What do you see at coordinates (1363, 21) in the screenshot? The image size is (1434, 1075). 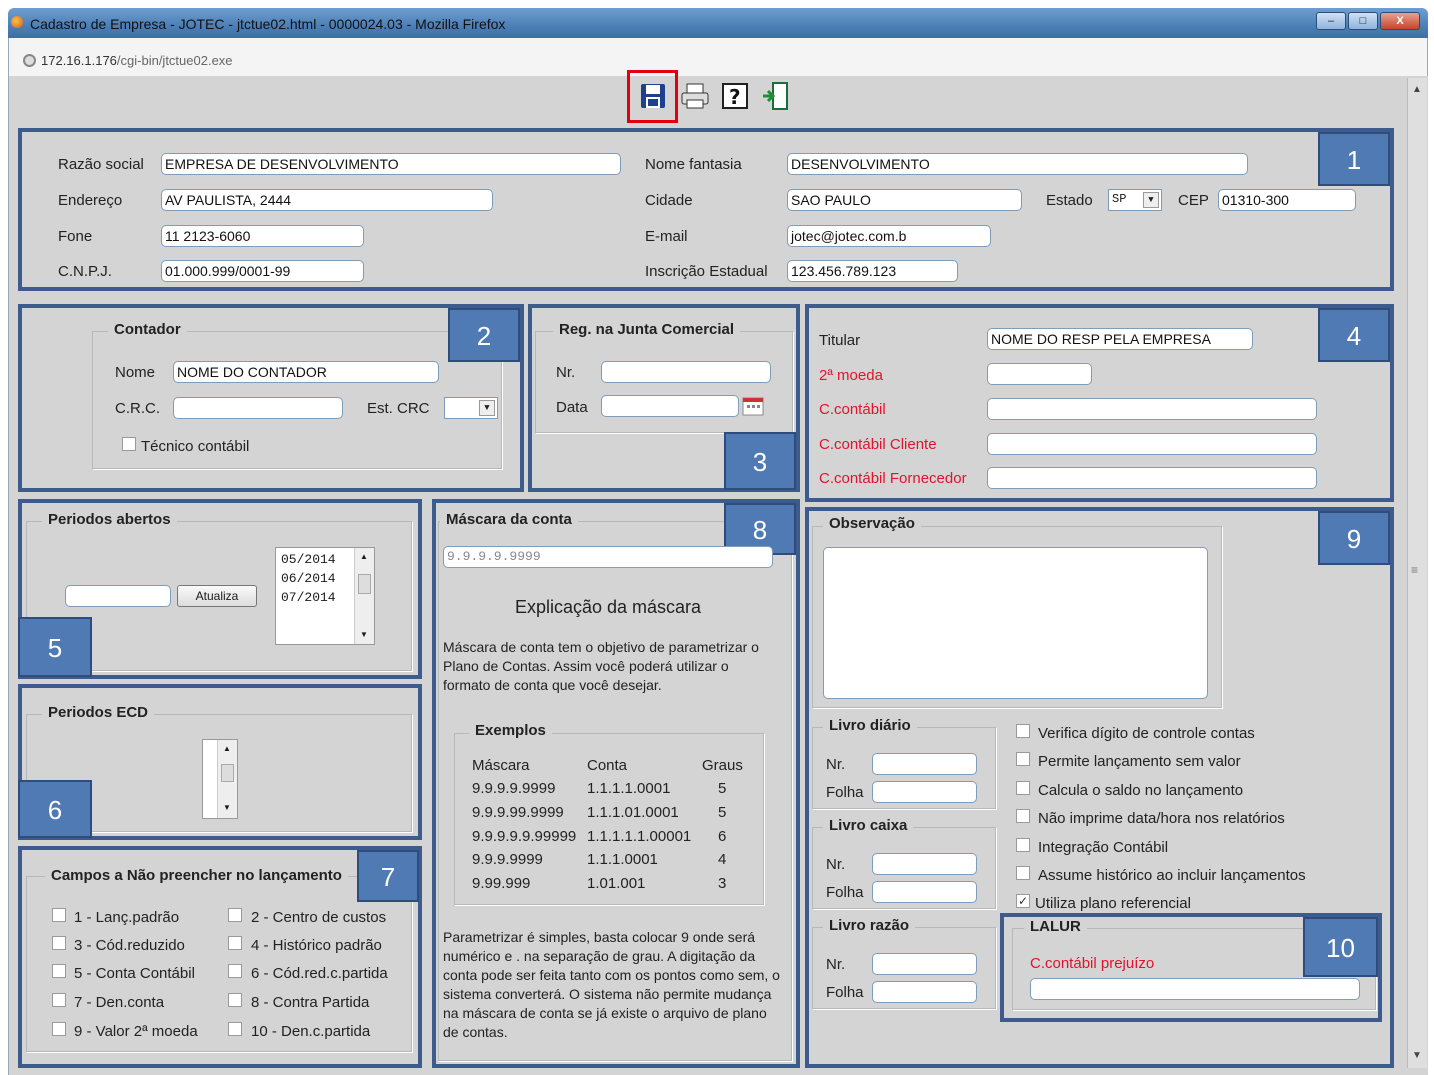 I see `maximize-button: □` at bounding box center [1363, 21].